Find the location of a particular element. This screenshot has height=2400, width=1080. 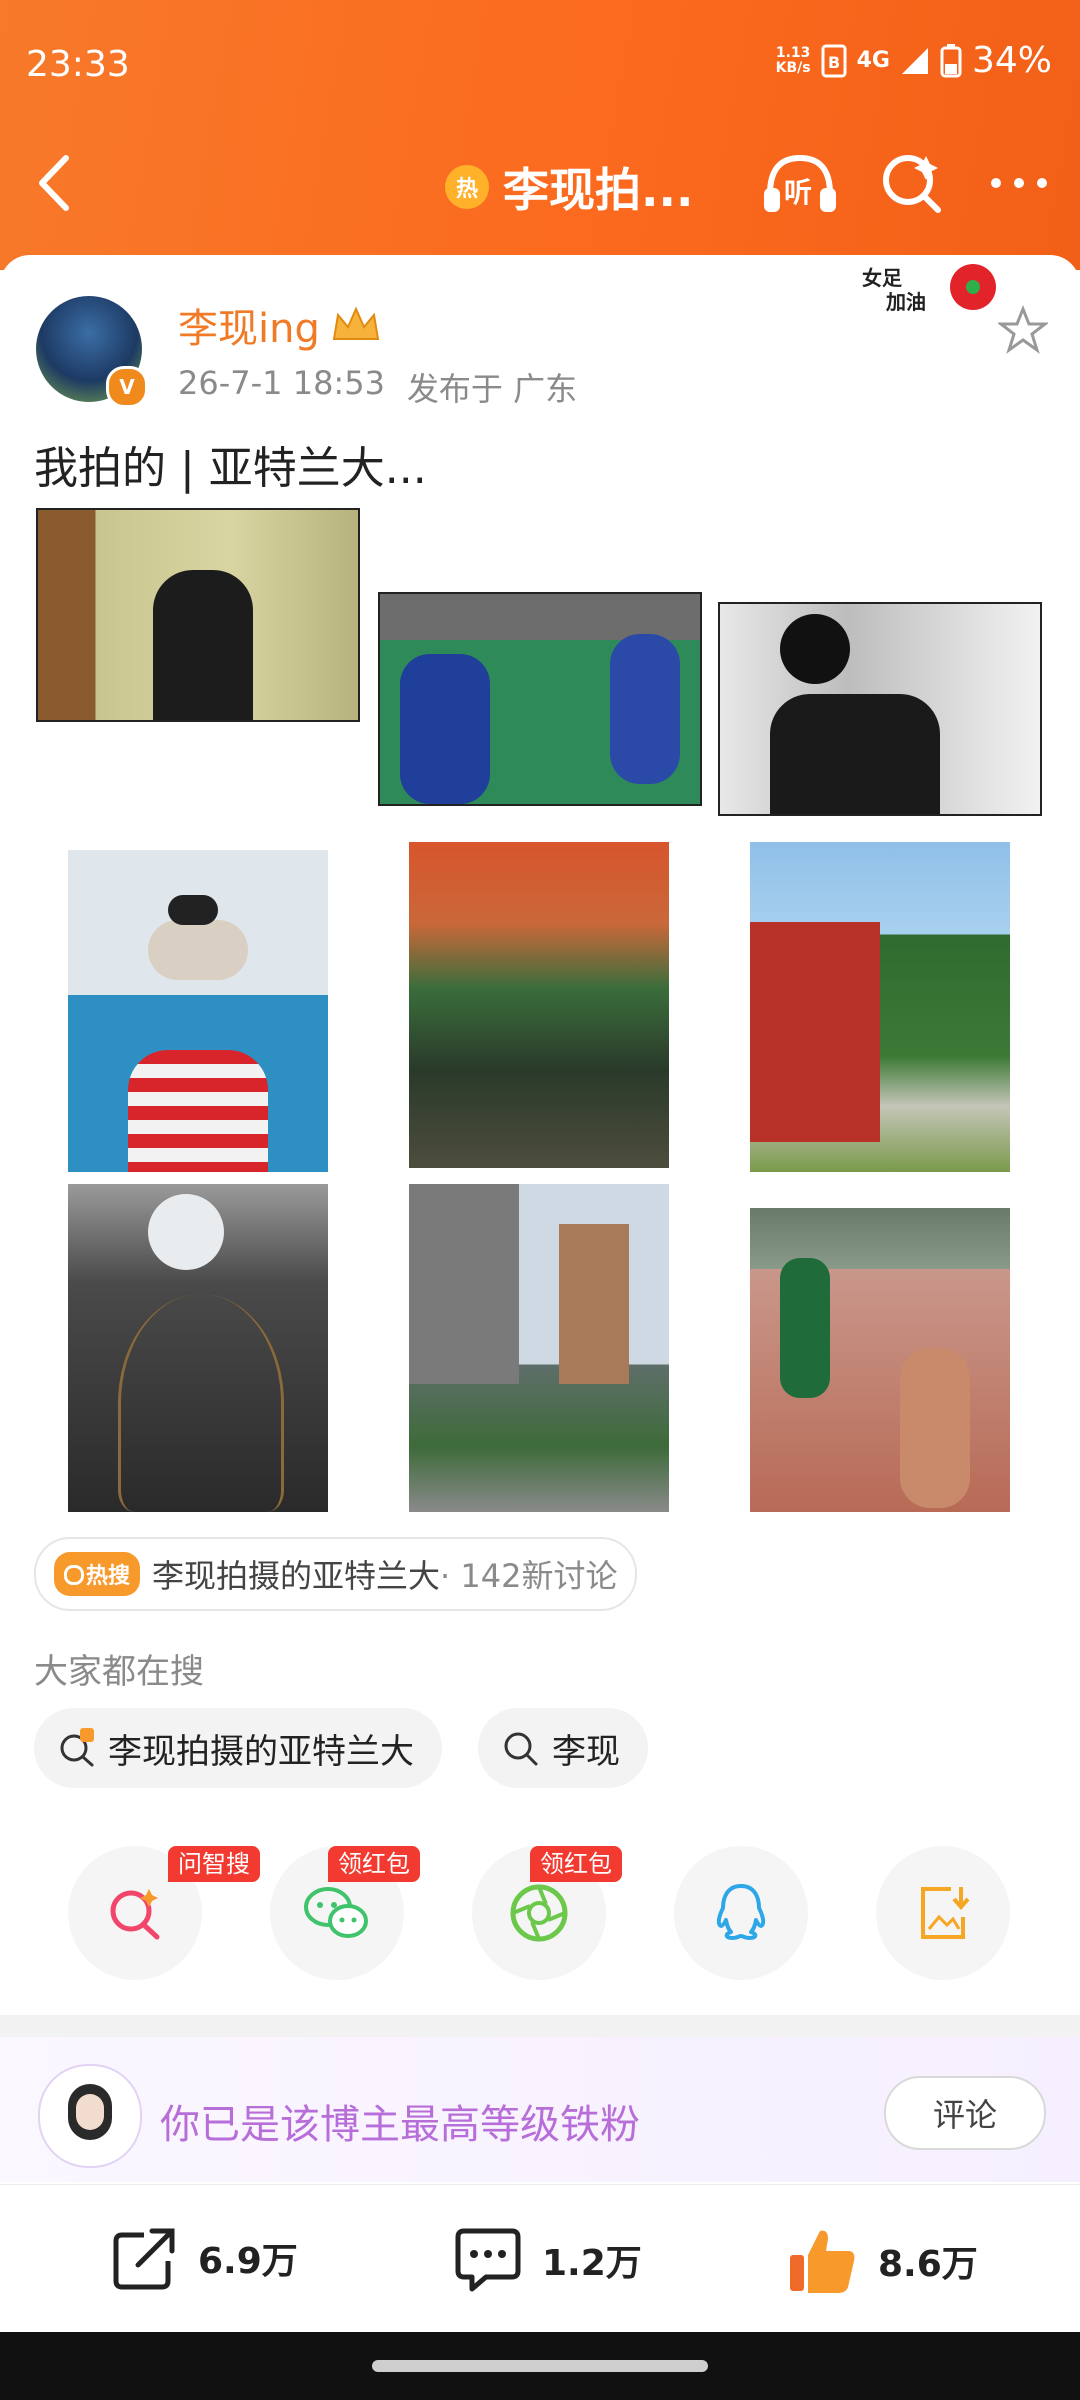

top-nav: 热 李现拍... 听 is located at coordinates (540, 185).